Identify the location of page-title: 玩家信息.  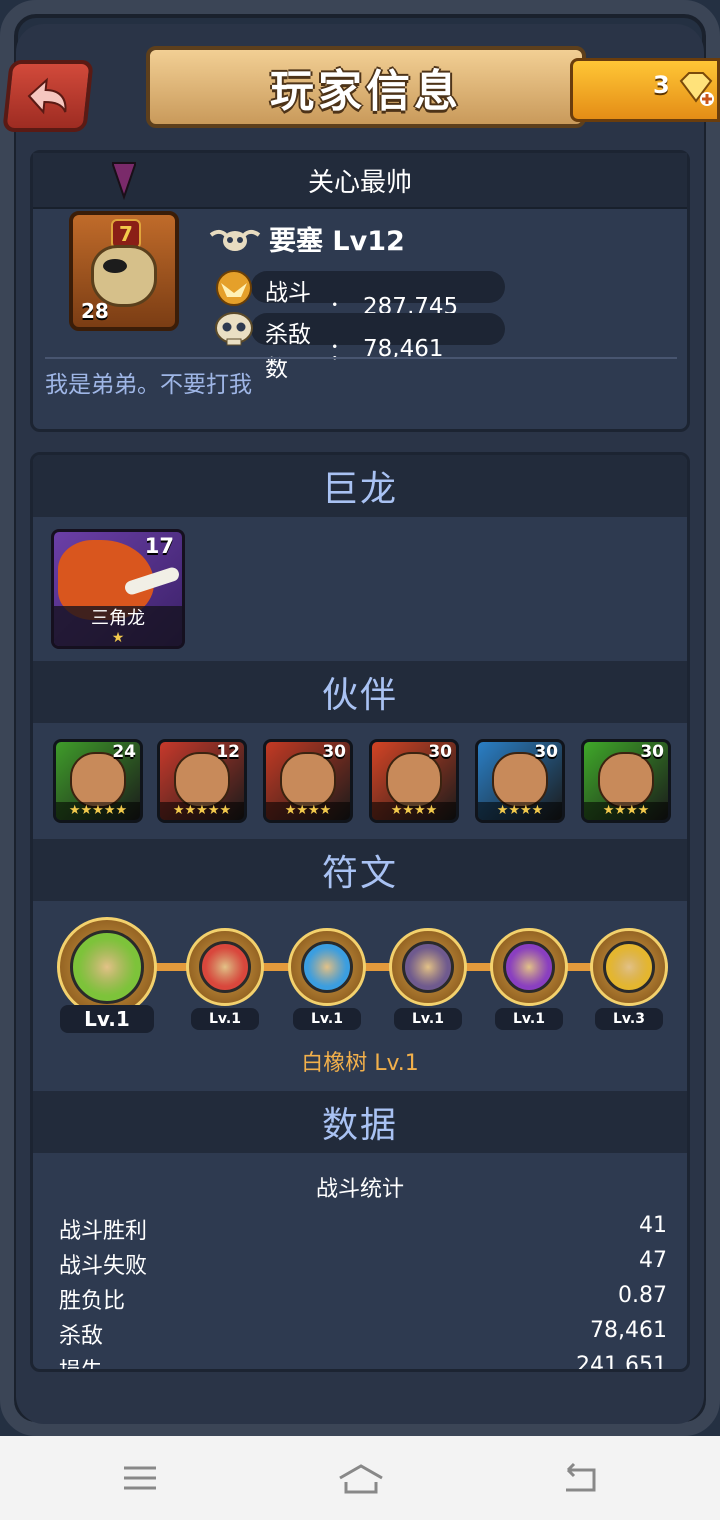
(366, 91).